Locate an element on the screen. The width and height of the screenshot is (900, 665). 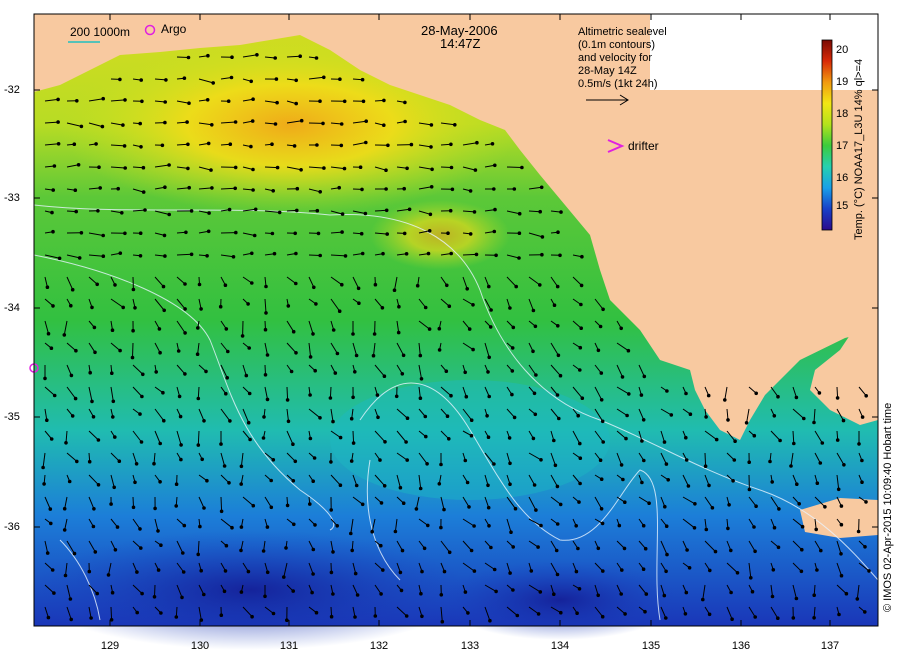
cool-patch-mid is located at coordinates (470, 440).